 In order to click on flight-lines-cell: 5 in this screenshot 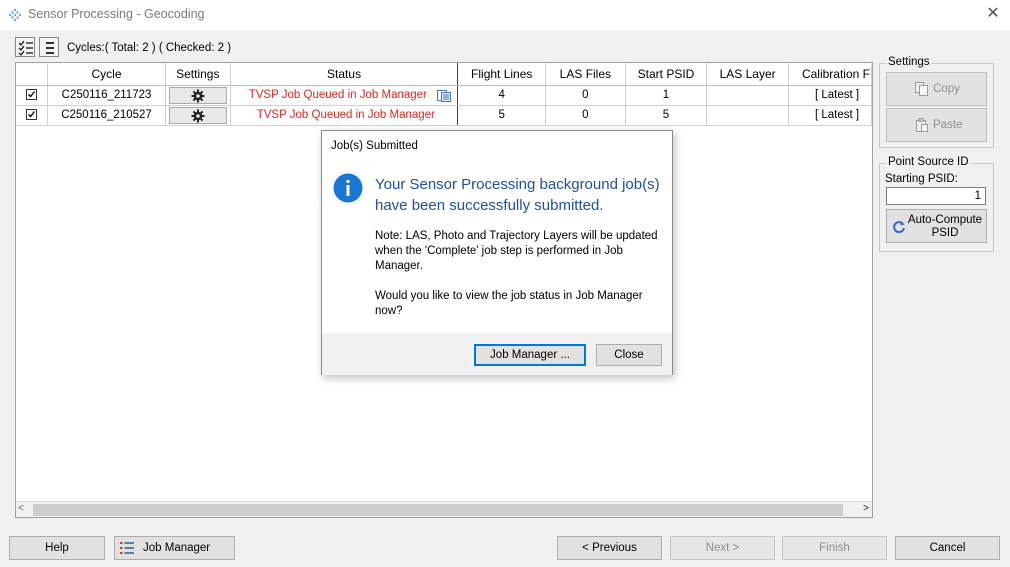, I will do `click(502, 115)`.